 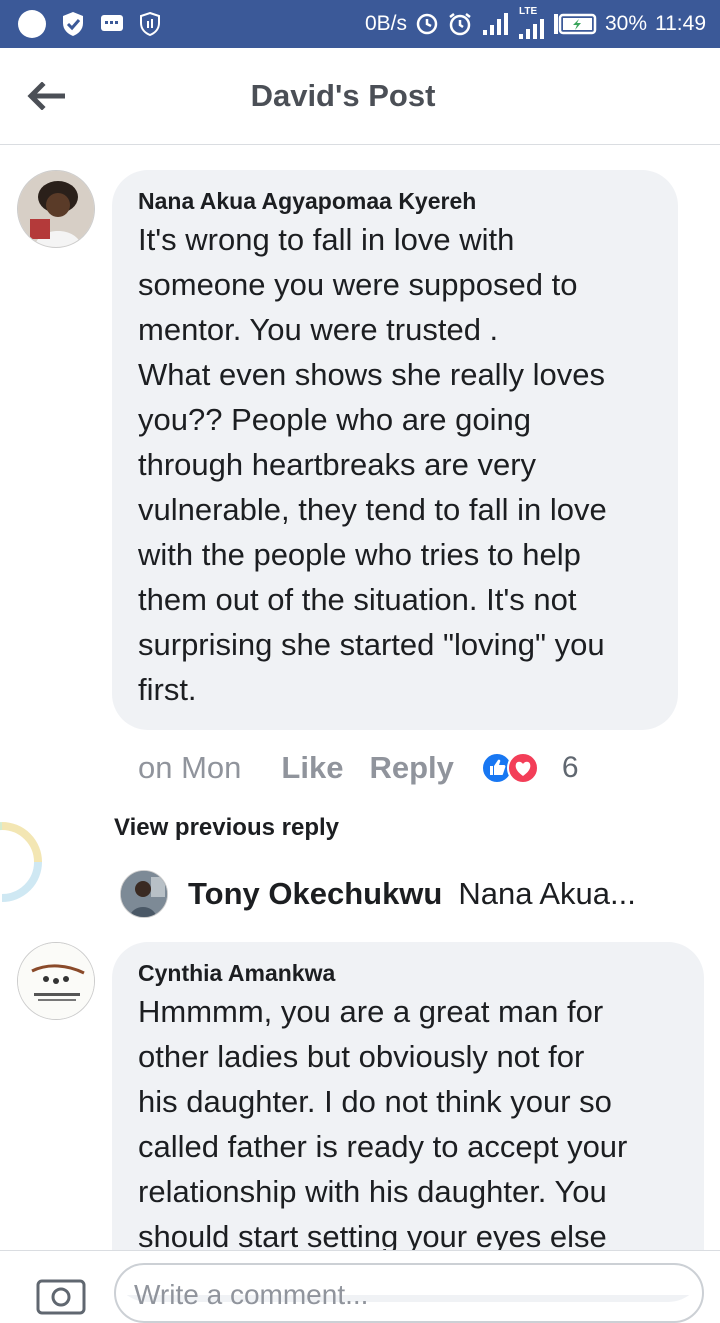 I want to click on comment-line: called father is ready to accept your, so click(x=383, y=1146).